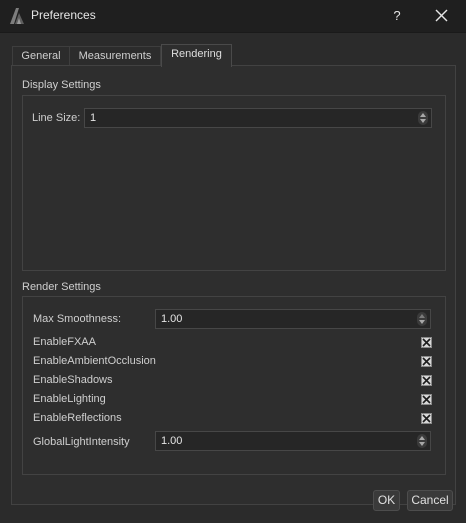  I want to click on app-logo-icon, so click(17, 16).